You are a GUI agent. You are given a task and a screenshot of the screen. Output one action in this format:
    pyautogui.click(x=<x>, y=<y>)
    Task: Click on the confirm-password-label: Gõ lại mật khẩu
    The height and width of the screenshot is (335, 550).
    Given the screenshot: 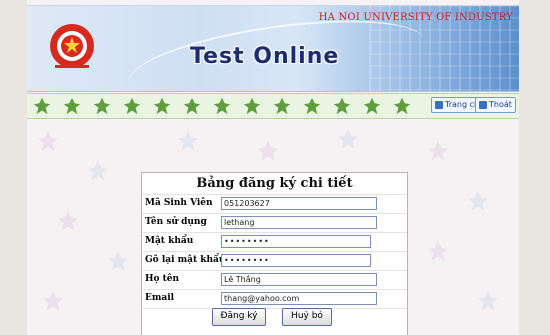 What is the action you would take?
    pyautogui.click(x=185, y=260)
    